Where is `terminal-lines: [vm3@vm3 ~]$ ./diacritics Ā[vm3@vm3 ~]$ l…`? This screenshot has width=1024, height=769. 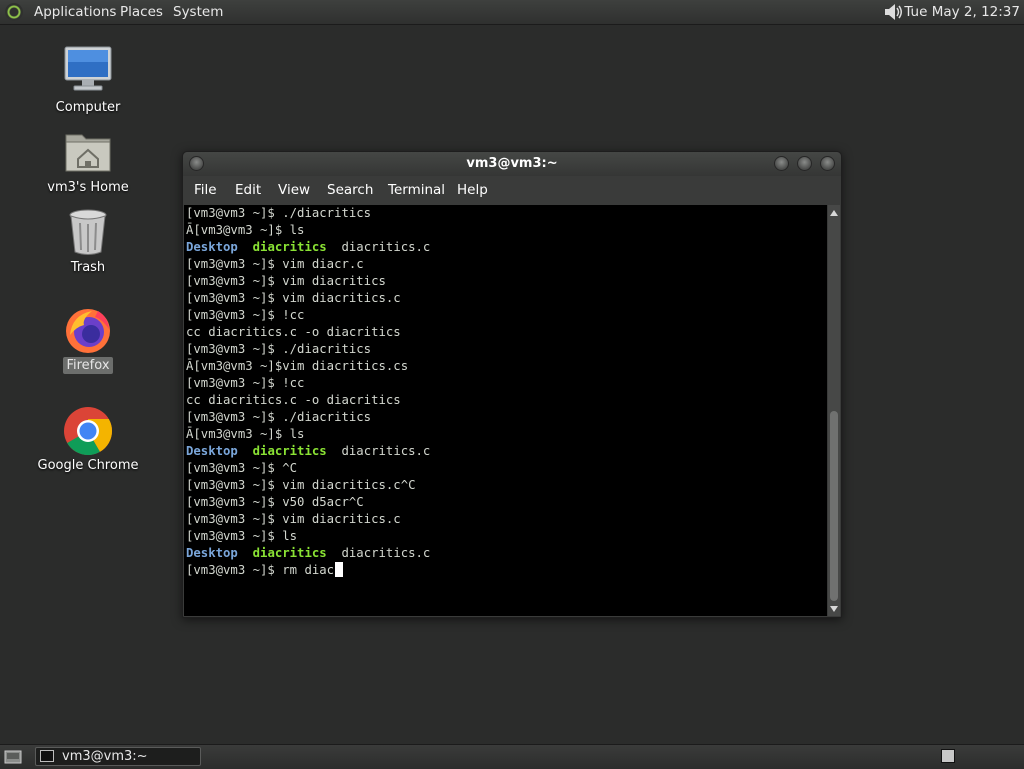
terminal-lines: [vm3@vm3 ~]$ ./diacritics Ā[vm3@vm3 ~]$ l… is located at coordinates (308, 392).